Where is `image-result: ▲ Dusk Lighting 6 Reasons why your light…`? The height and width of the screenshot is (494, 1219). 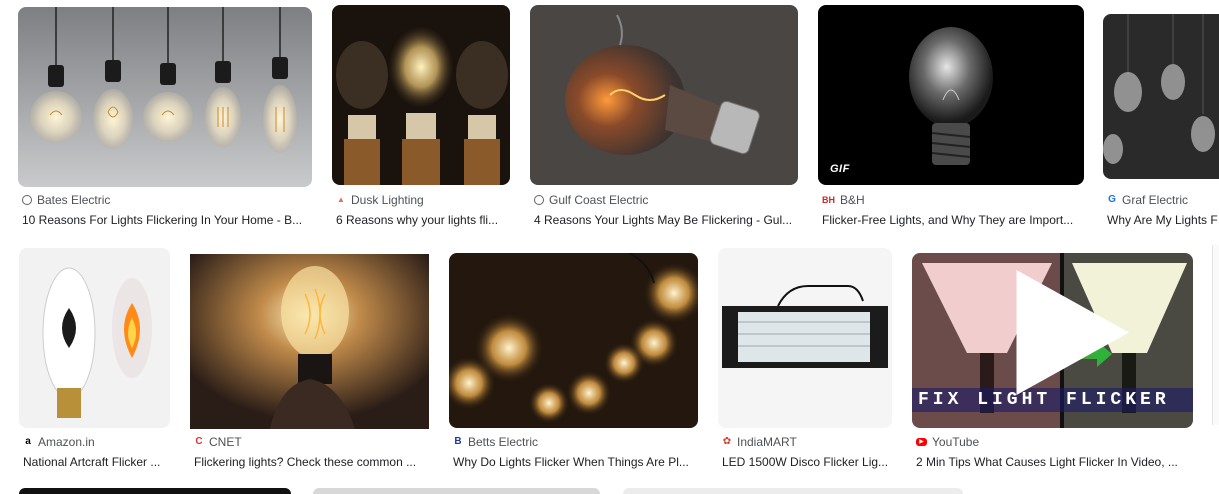 image-result: ▲ Dusk Lighting 6 Reasons why your light… is located at coordinates (422, 120).